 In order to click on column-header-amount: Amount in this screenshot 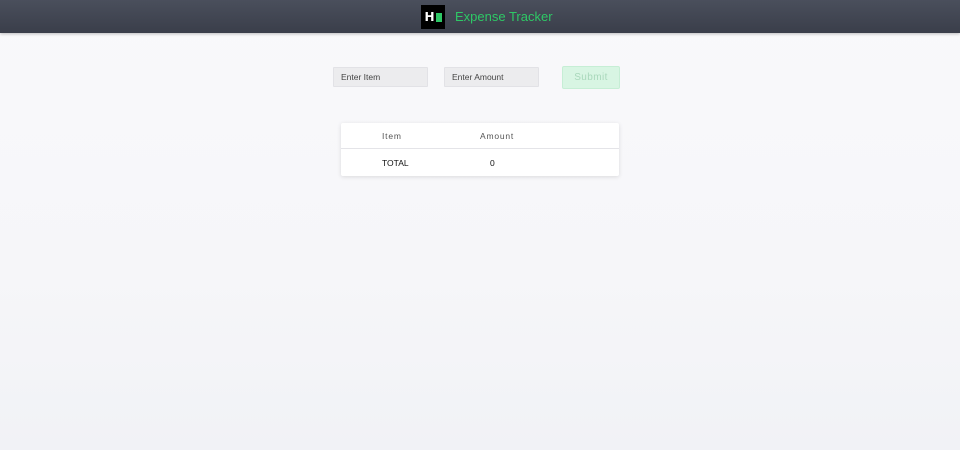, I will do `click(497, 136)`.